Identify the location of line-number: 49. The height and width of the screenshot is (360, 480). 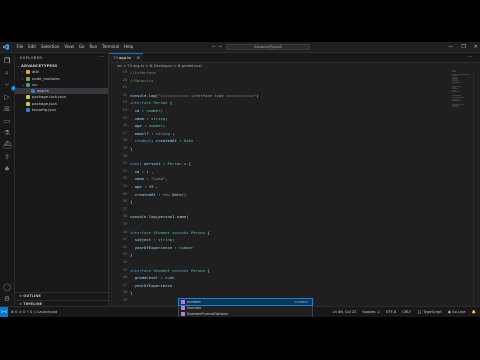
(124, 300).